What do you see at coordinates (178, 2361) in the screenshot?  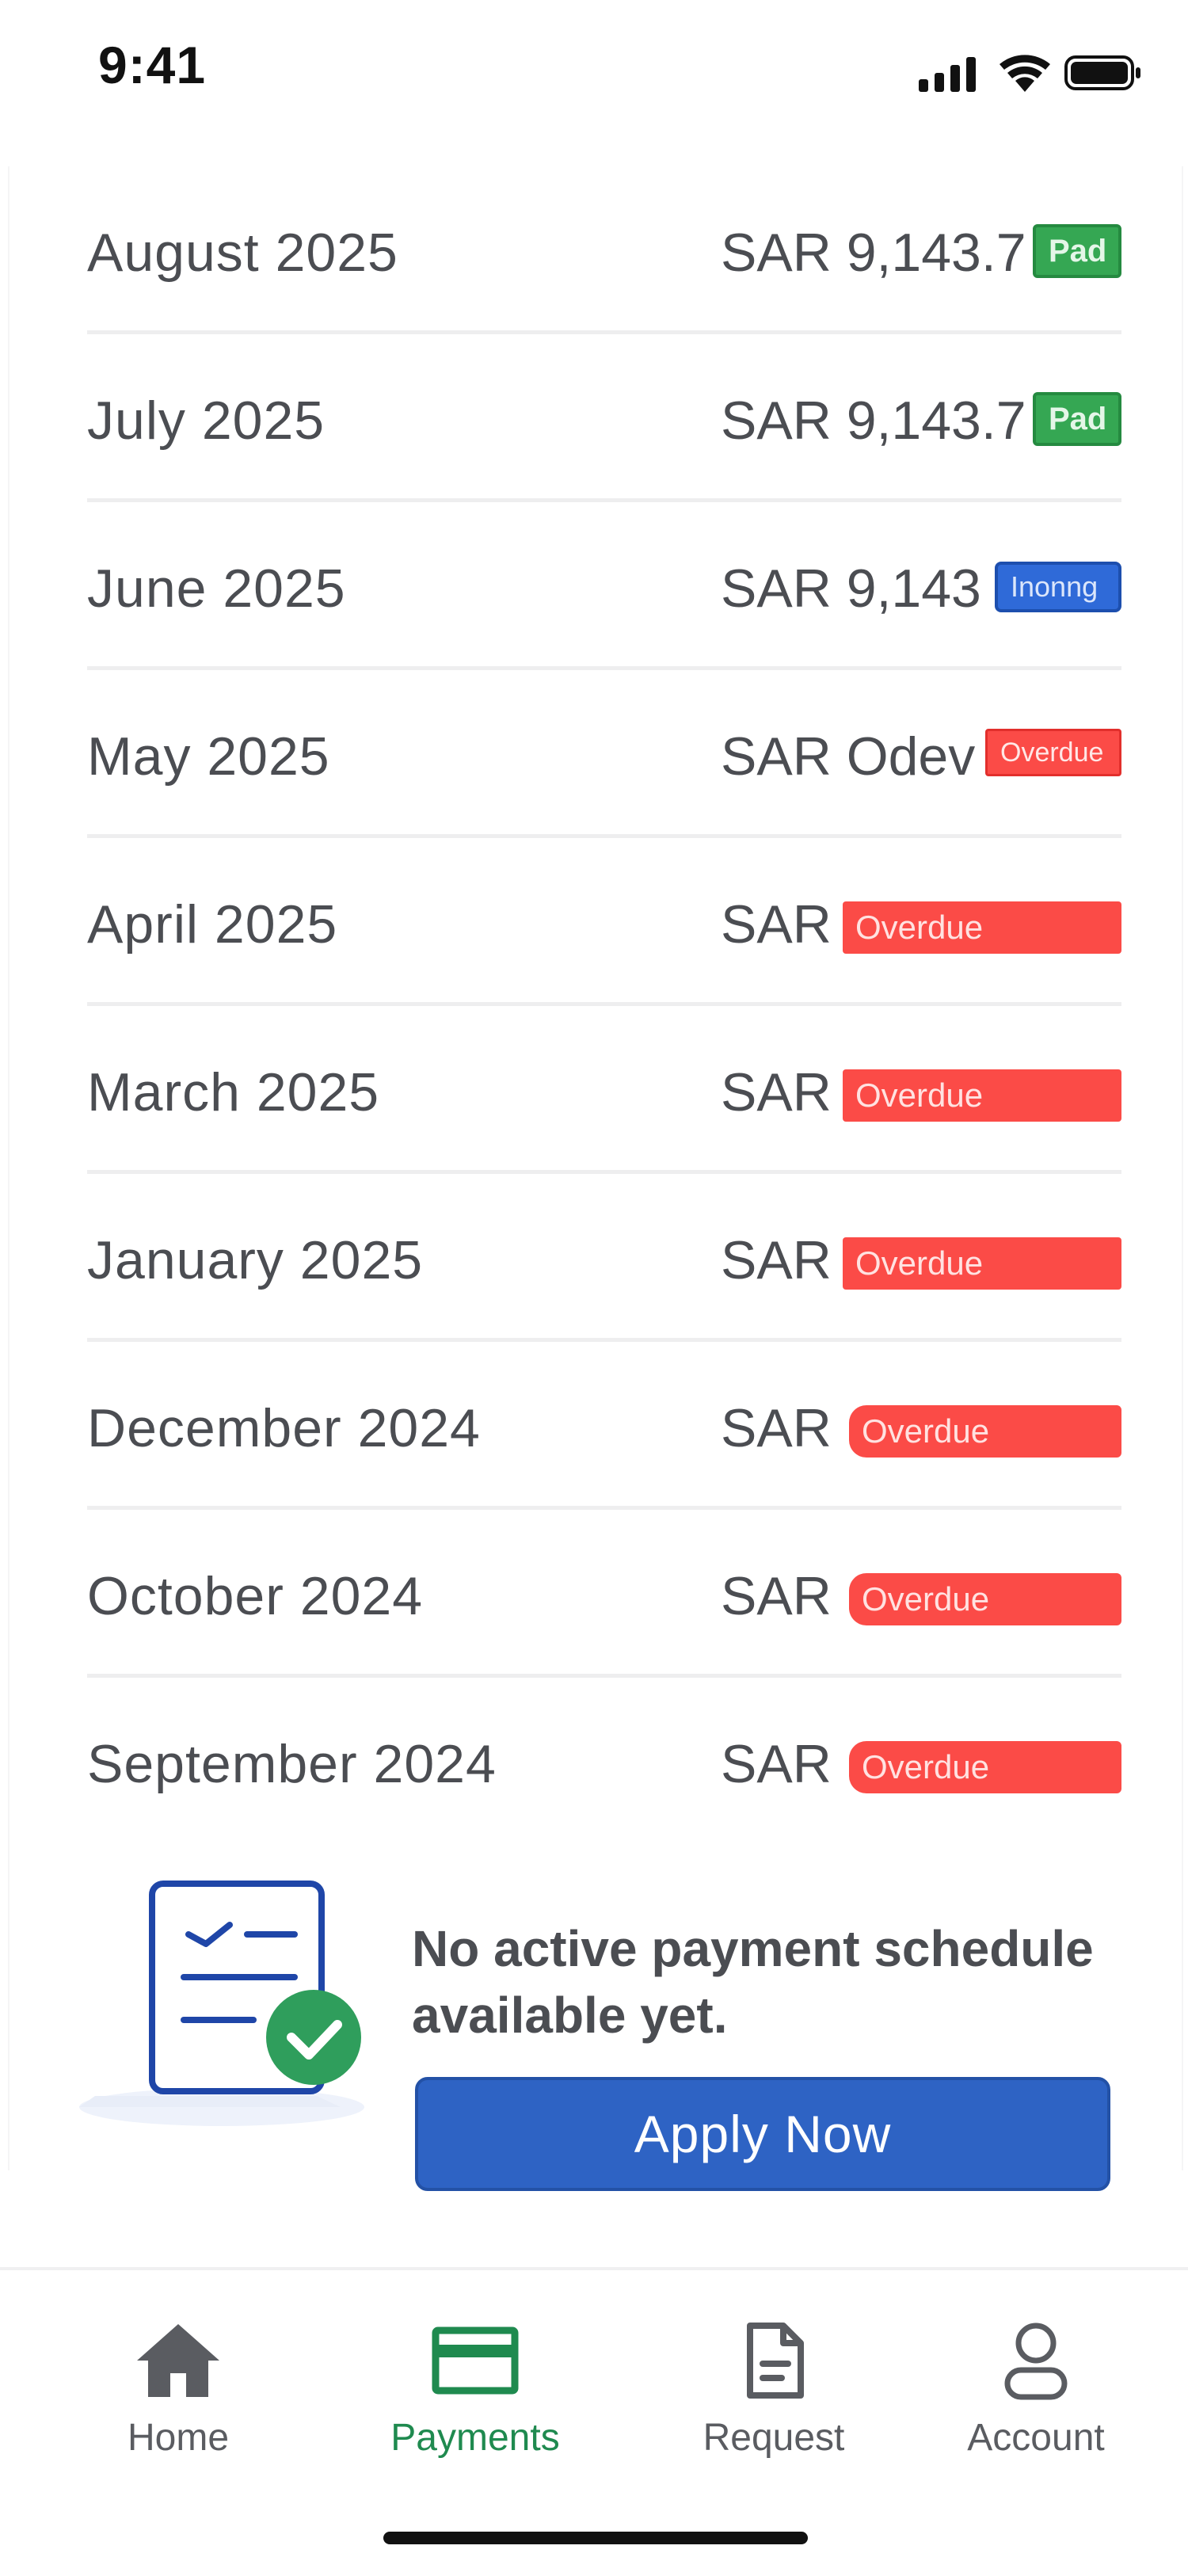 I see `home-icon` at bounding box center [178, 2361].